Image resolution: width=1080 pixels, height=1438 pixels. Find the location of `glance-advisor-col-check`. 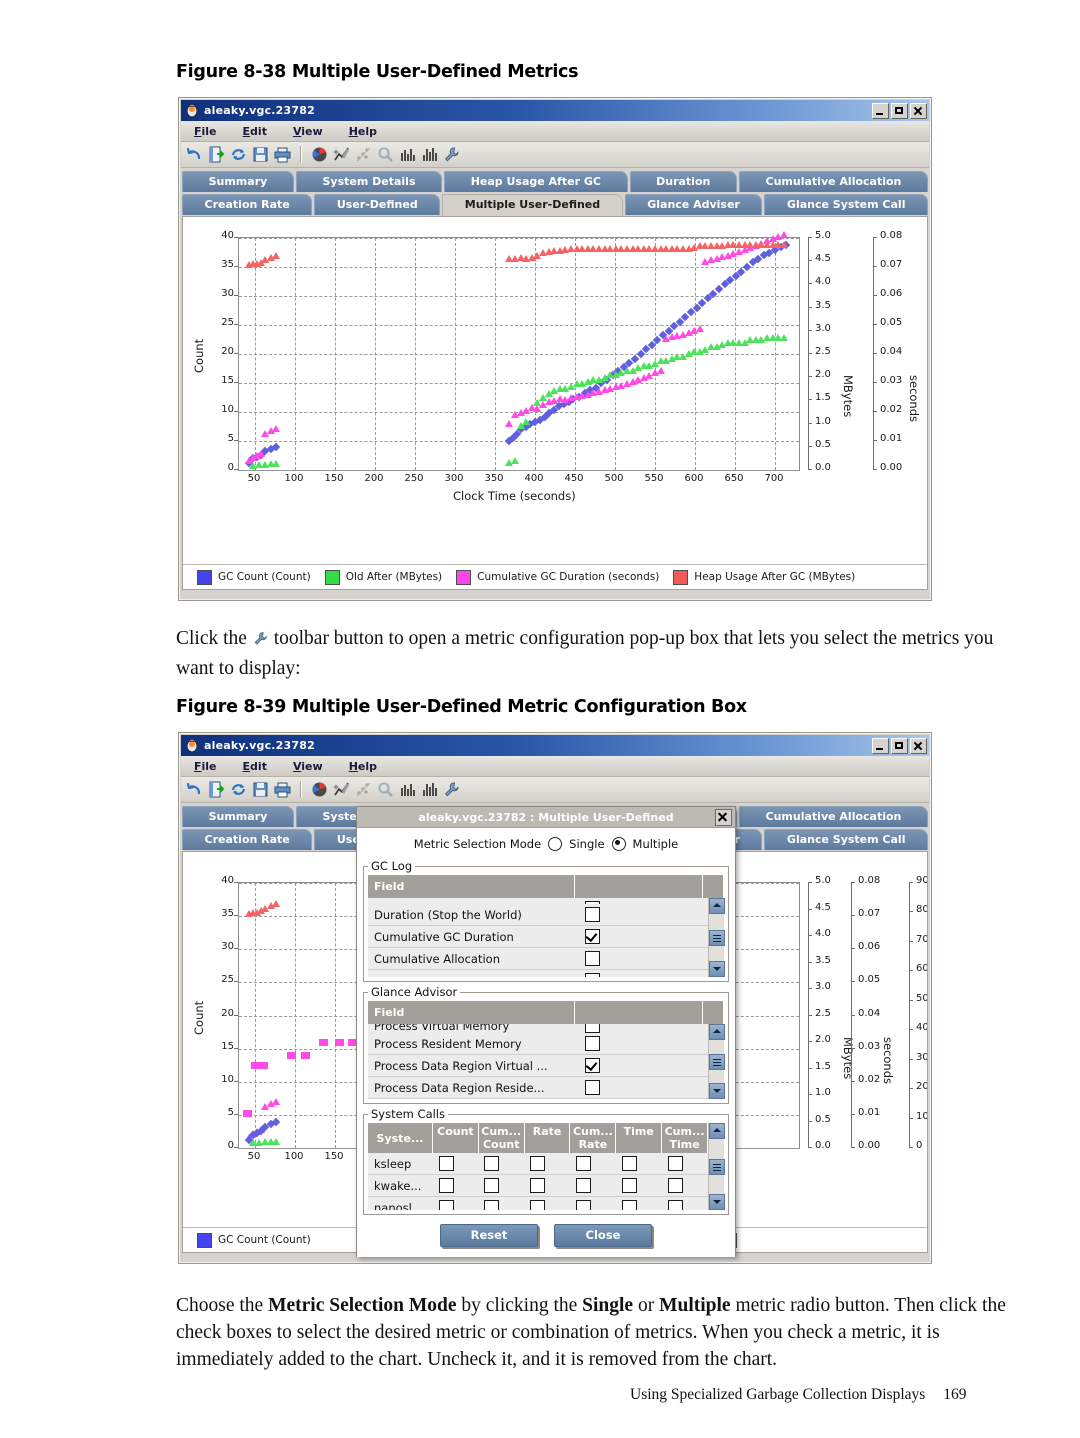

glance-advisor-col-check is located at coordinates (638, 1012).